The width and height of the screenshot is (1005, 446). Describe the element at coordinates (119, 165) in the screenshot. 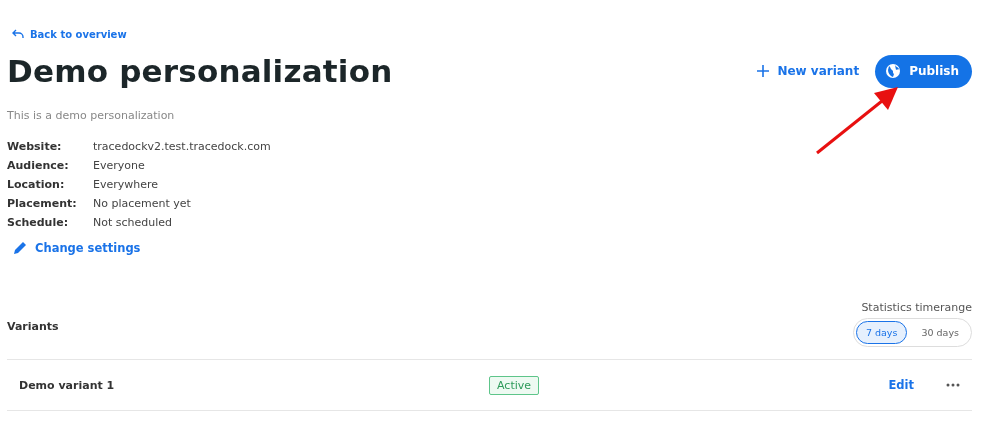

I see `detail-value: Everyone` at that location.